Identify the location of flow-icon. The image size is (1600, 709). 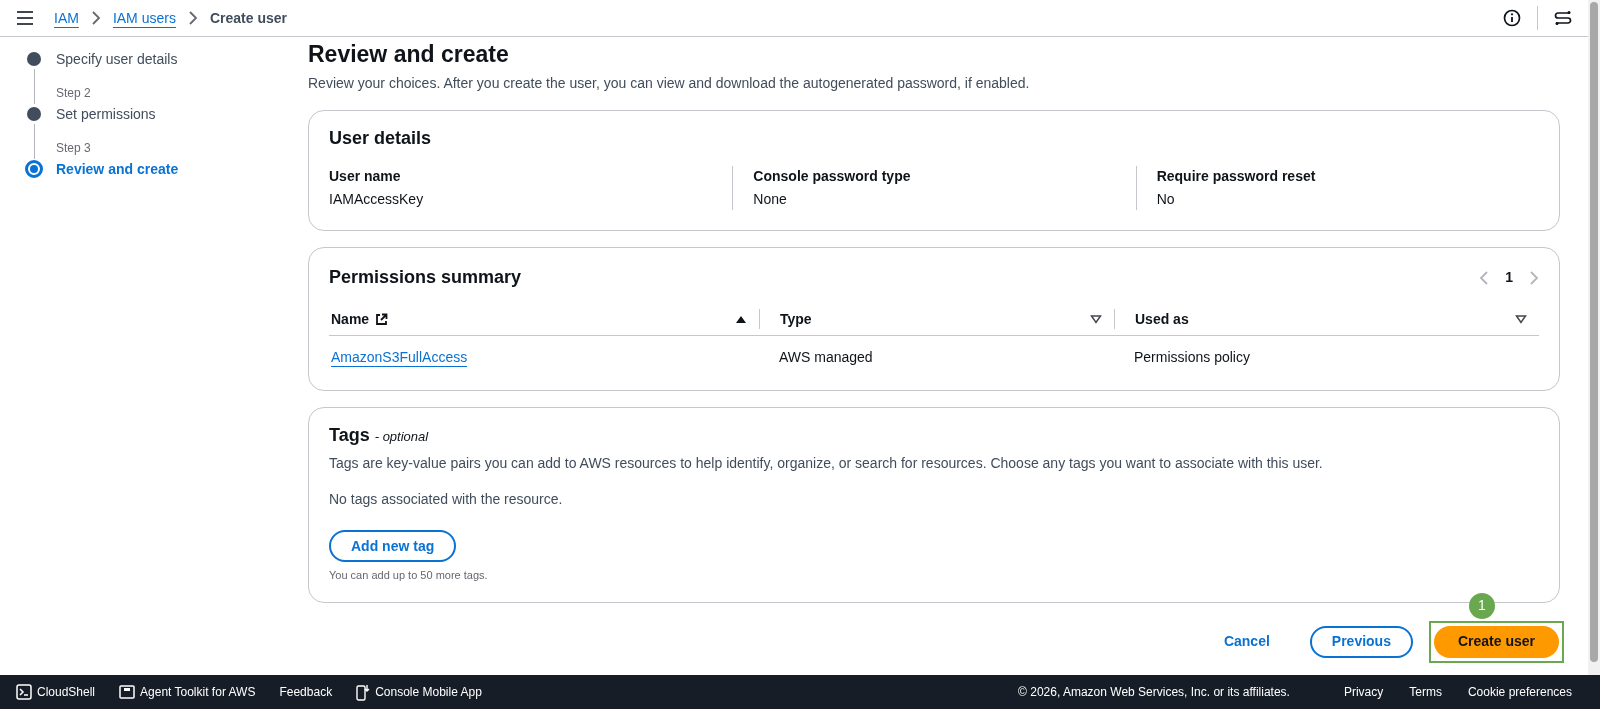
(1563, 18).